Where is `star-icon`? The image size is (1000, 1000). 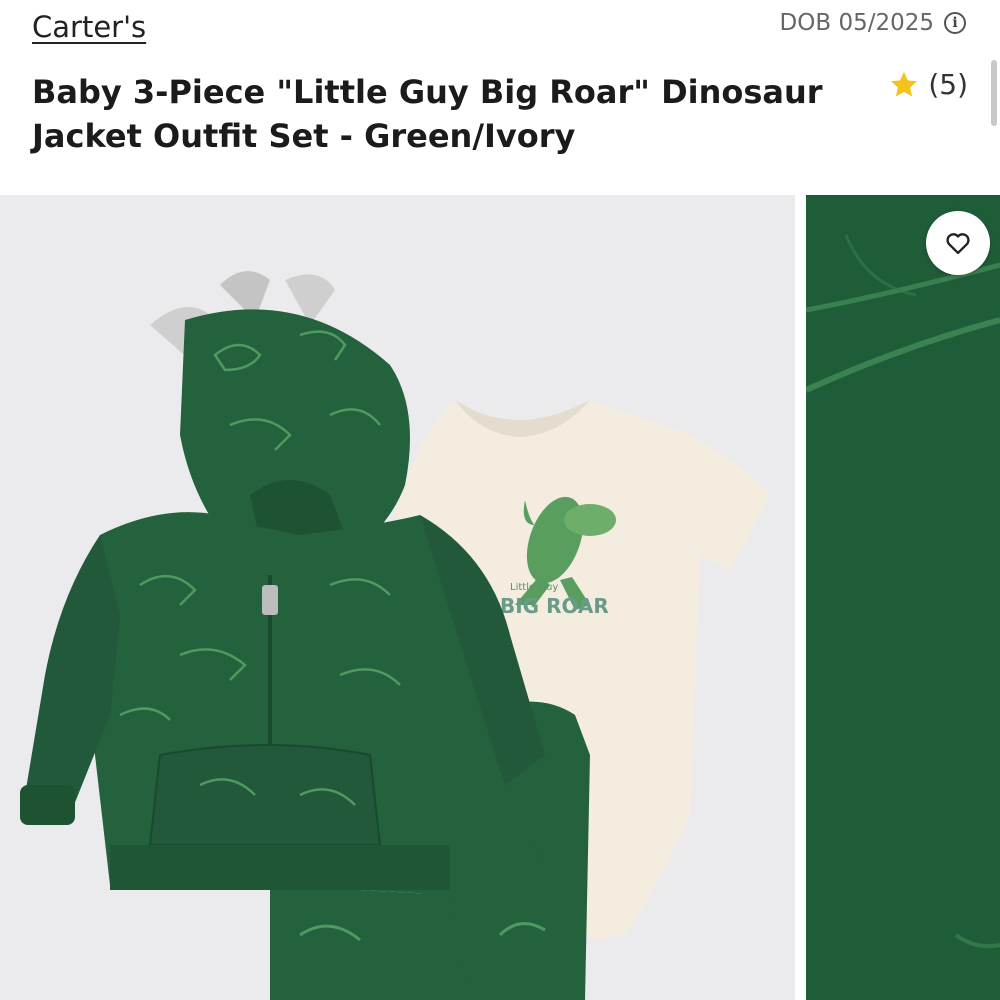
star-icon is located at coordinates (904, 83).